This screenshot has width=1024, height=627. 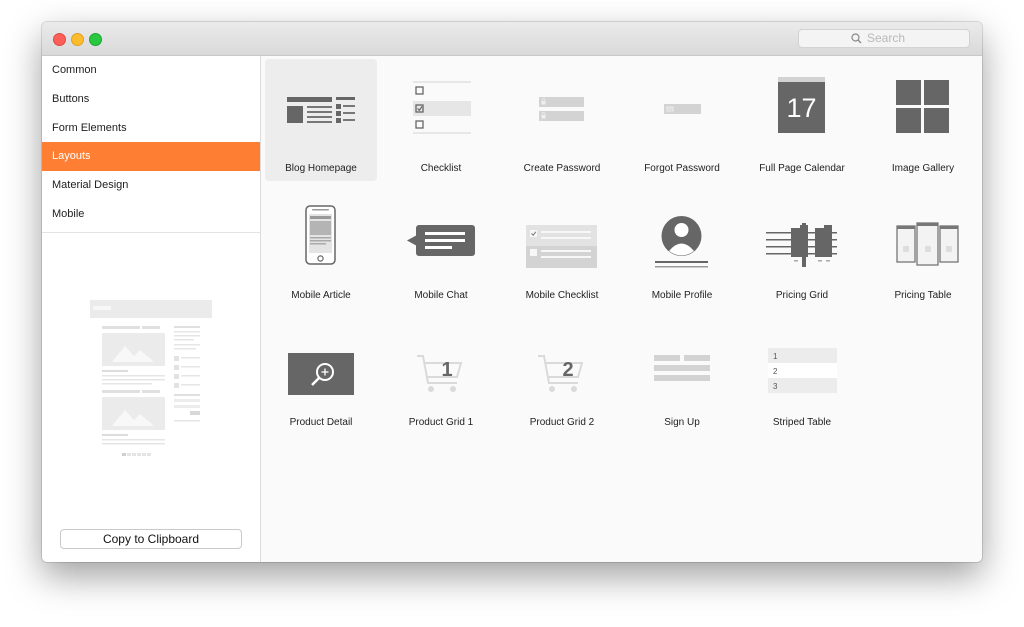 I want to click on table-row-number: 2, so click(x=775, y=371).